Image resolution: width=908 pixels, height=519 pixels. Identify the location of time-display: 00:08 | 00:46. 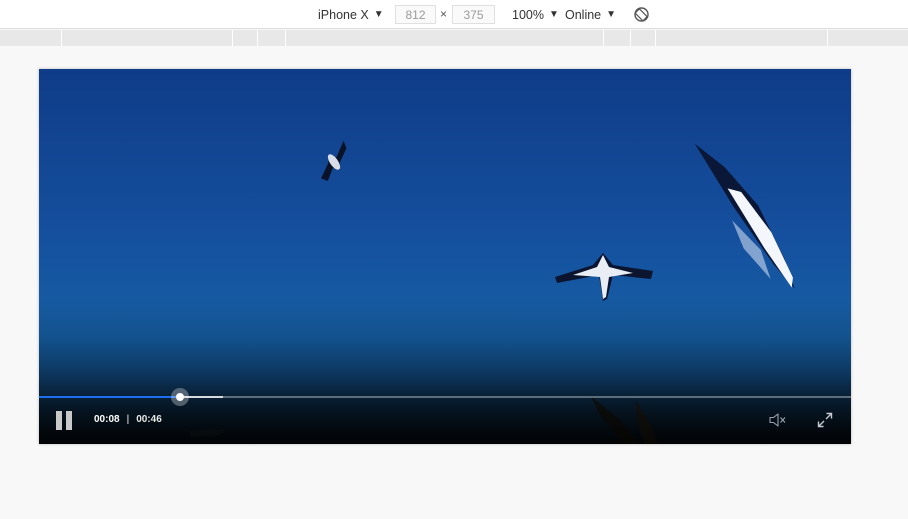
(128, 419).